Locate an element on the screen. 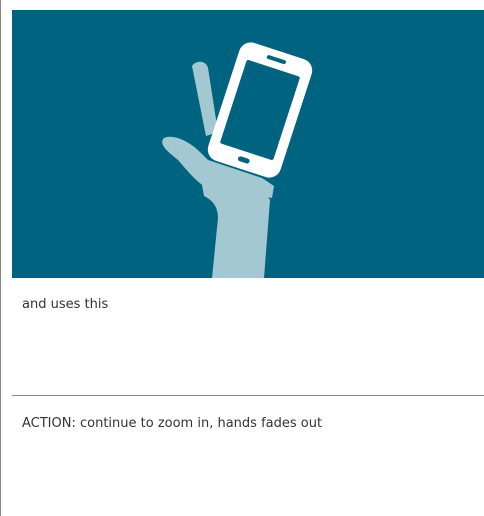 This screenshot has height=516, width=484. caption-text-1: and uses this is located at coordinates (65, 304).